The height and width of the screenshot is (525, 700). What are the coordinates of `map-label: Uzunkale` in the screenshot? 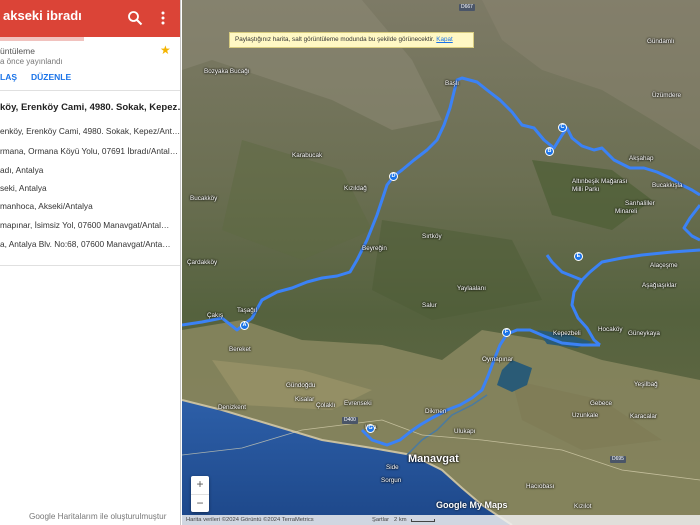 It's located at (585, 415).